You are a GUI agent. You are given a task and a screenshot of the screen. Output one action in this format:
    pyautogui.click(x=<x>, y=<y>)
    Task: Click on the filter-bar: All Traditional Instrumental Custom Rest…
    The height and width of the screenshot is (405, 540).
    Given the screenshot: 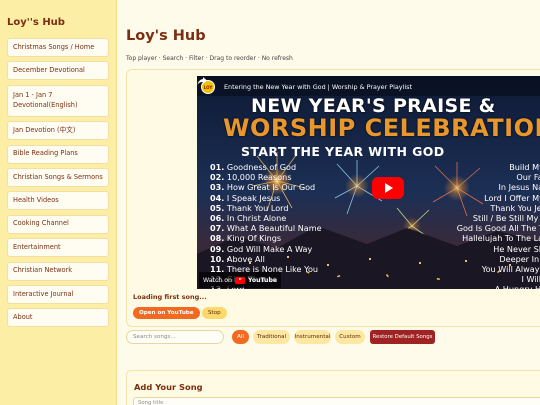 What is the action you would take?
    pyautogui.click(x=333, y=337)
    